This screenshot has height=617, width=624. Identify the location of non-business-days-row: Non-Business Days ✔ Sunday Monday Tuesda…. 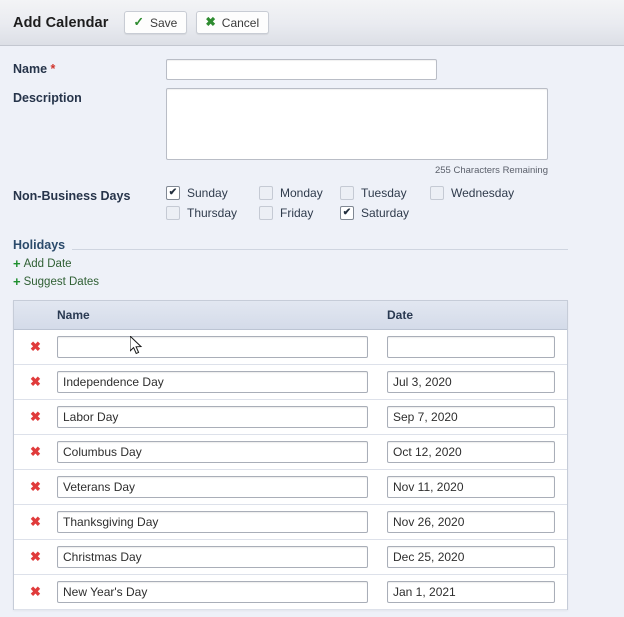
(318, 203).